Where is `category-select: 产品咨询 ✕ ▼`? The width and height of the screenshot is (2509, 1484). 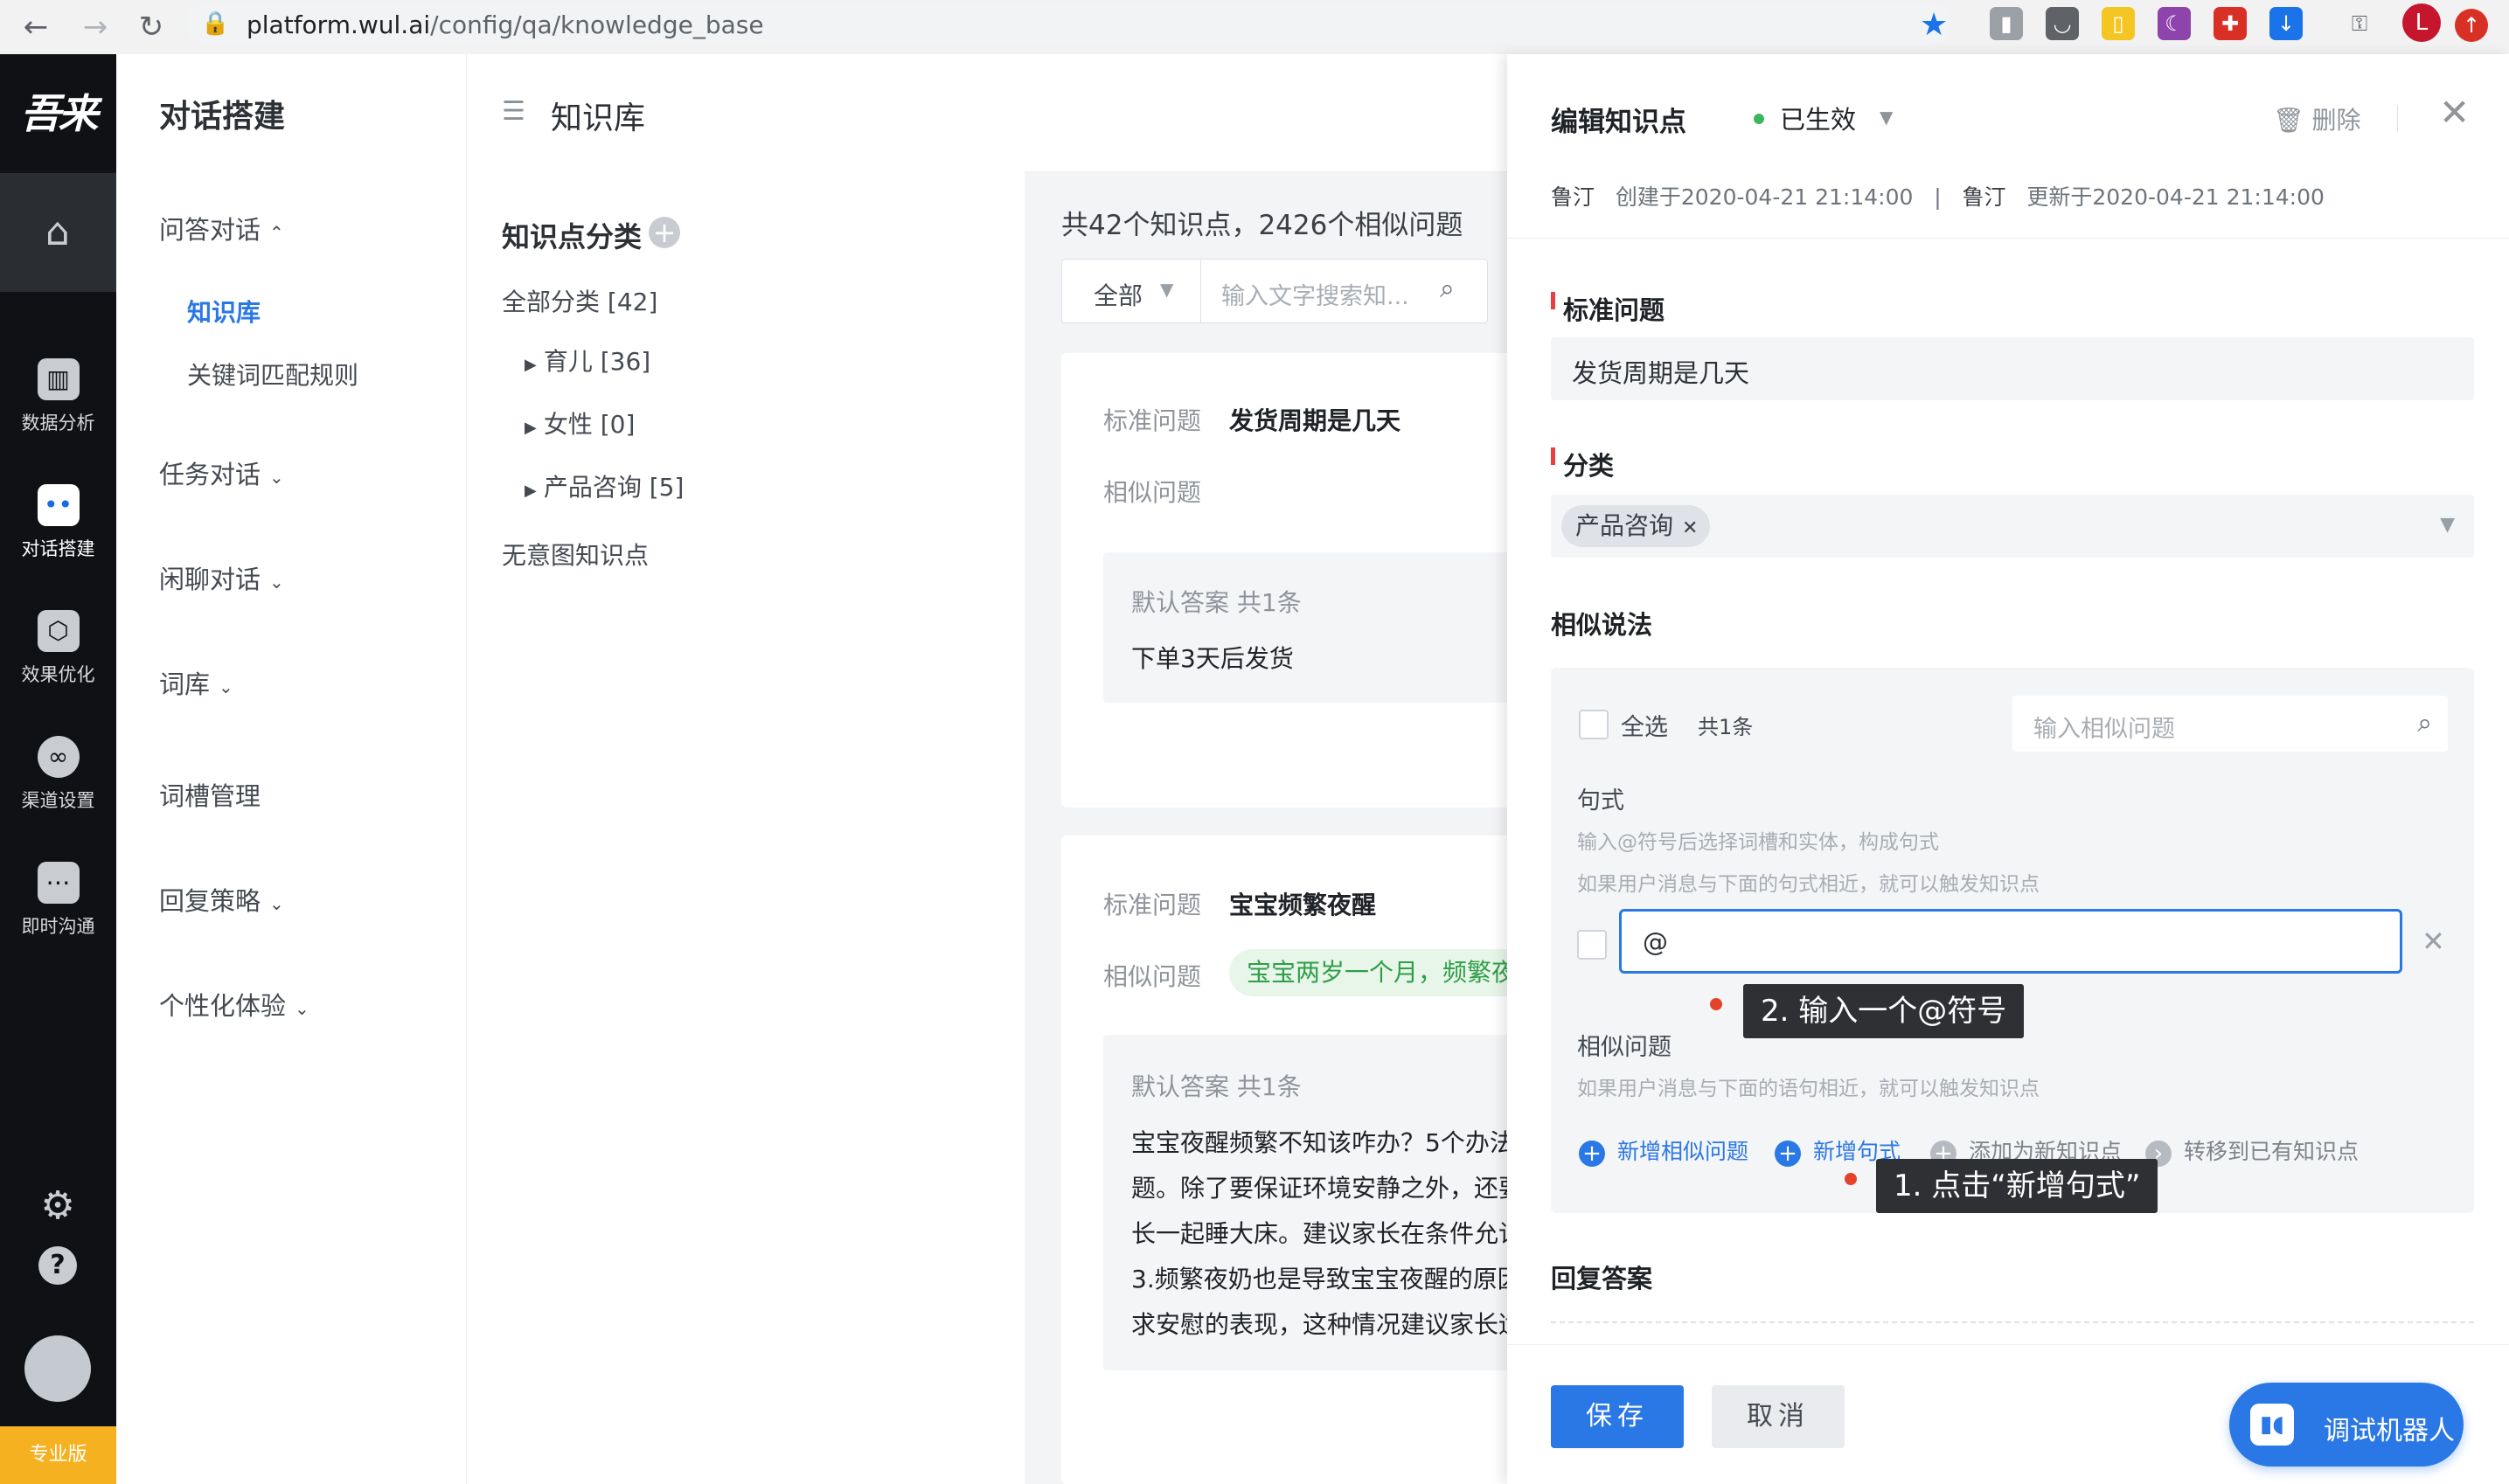
category-select: 产品咨询 ✕ ▼ is located at coordinates (2012, 526).